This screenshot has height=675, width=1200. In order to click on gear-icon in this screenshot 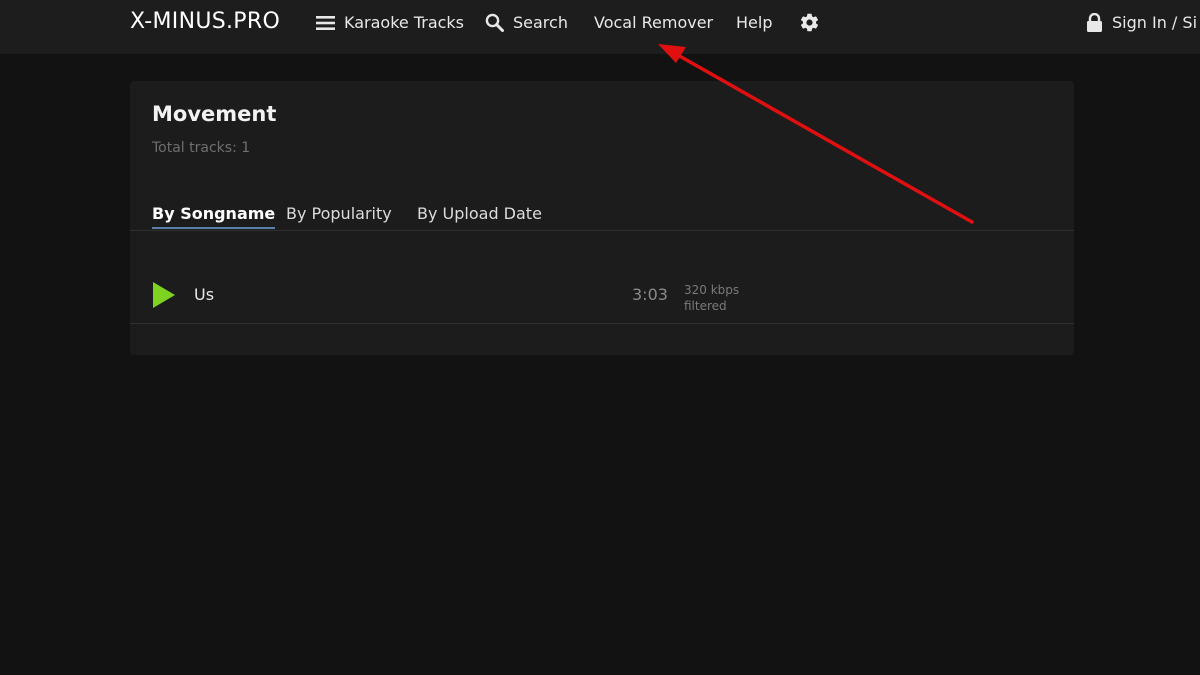, I will do `click(809, 22)`.